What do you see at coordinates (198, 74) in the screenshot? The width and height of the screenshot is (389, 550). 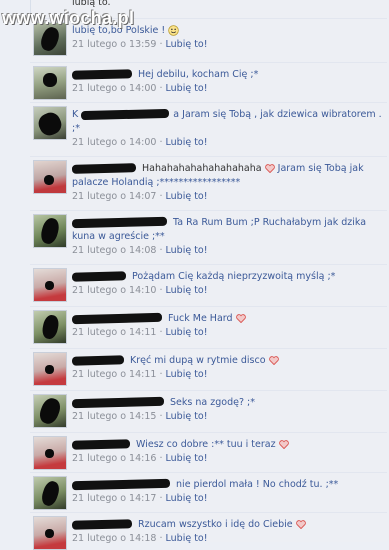 I see `comment-text: Hej debilu, kocham Cię ;*` at bounding box center [198, 74].